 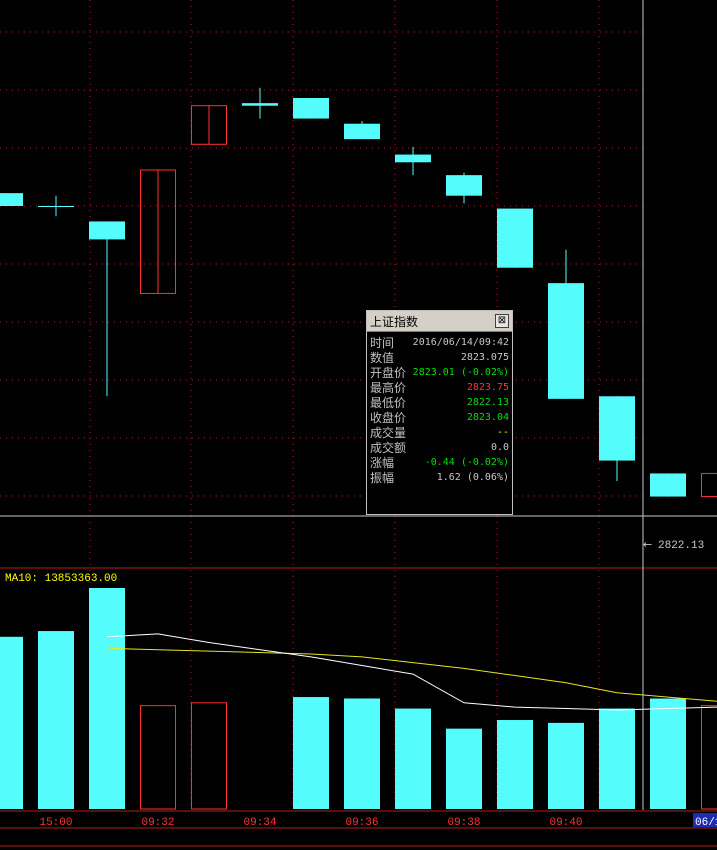 I want to click on moving-average-lines, so click(x=411, y=672).